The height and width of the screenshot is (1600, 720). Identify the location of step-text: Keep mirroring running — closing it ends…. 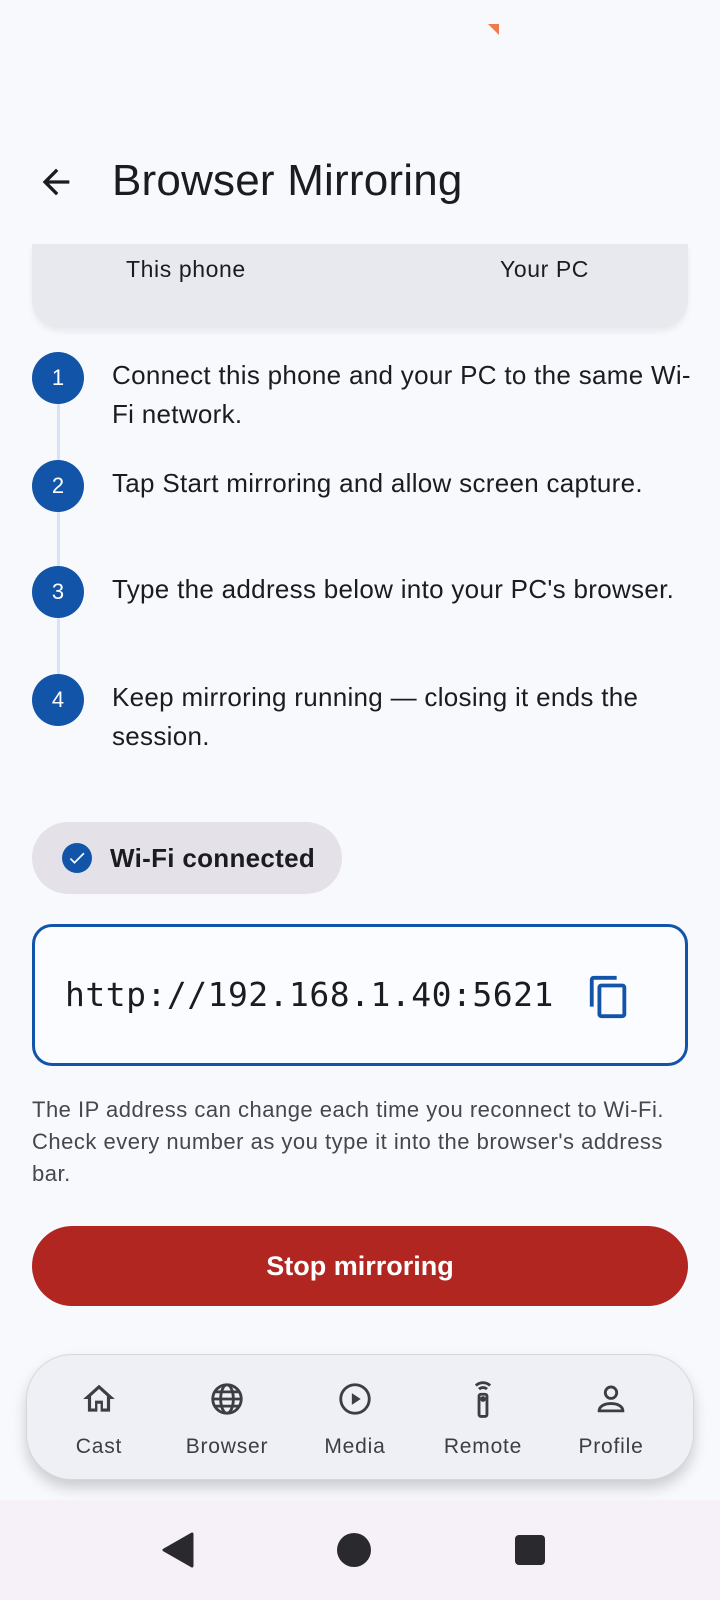
(375, 716).